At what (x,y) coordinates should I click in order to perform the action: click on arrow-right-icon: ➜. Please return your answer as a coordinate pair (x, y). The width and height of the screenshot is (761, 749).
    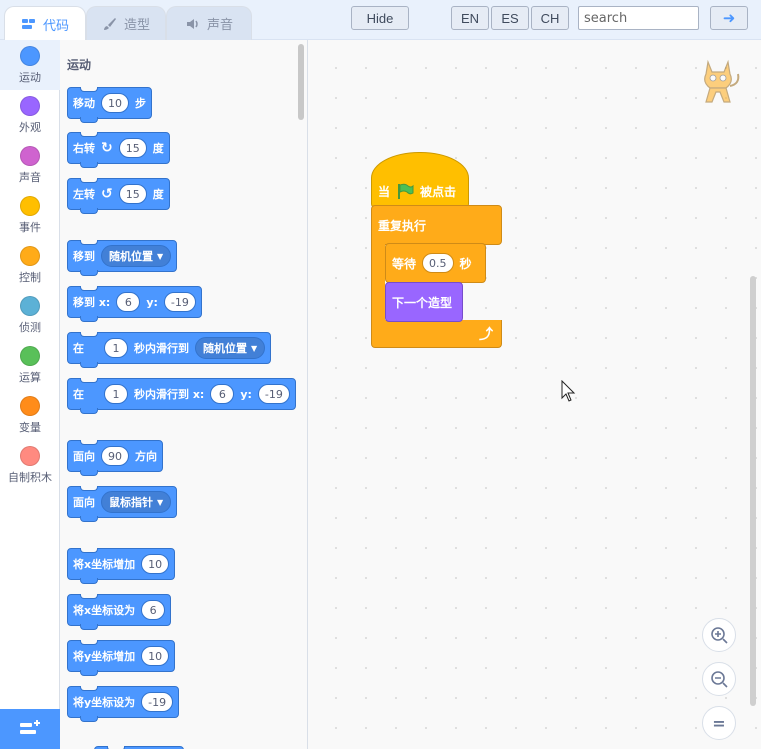
    Looking at the image, I should click on (729, 18).